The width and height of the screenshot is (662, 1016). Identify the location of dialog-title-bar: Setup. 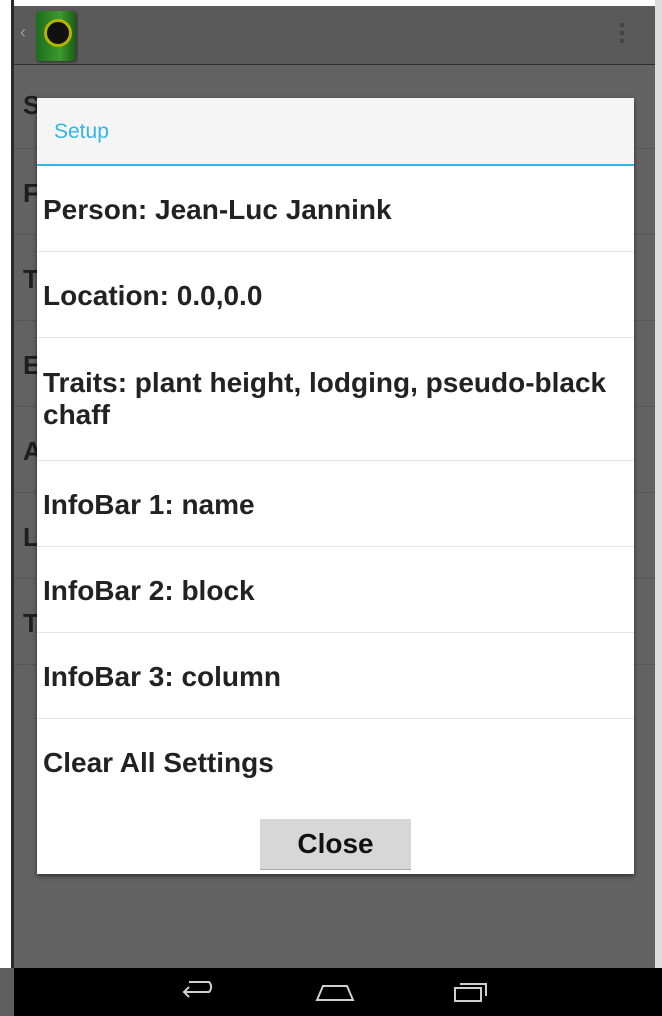
(335, 132).